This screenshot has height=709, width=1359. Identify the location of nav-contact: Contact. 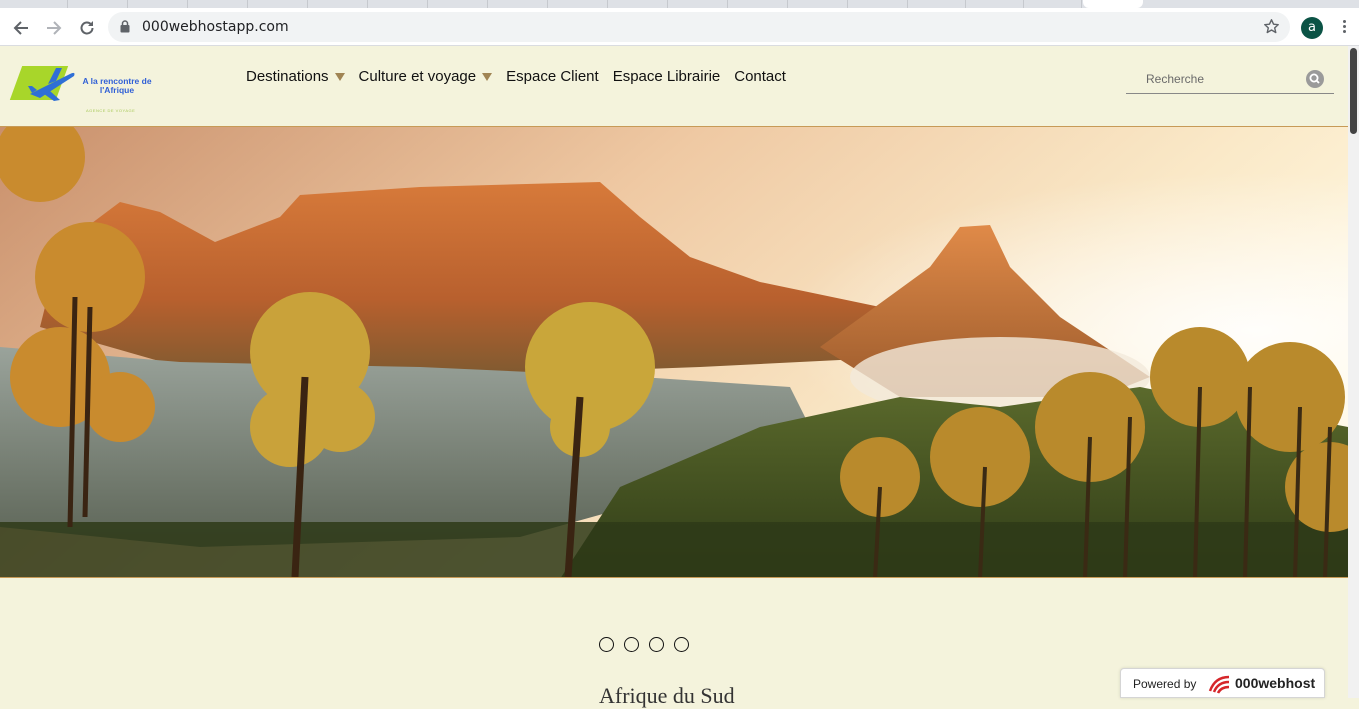
(760, 76).